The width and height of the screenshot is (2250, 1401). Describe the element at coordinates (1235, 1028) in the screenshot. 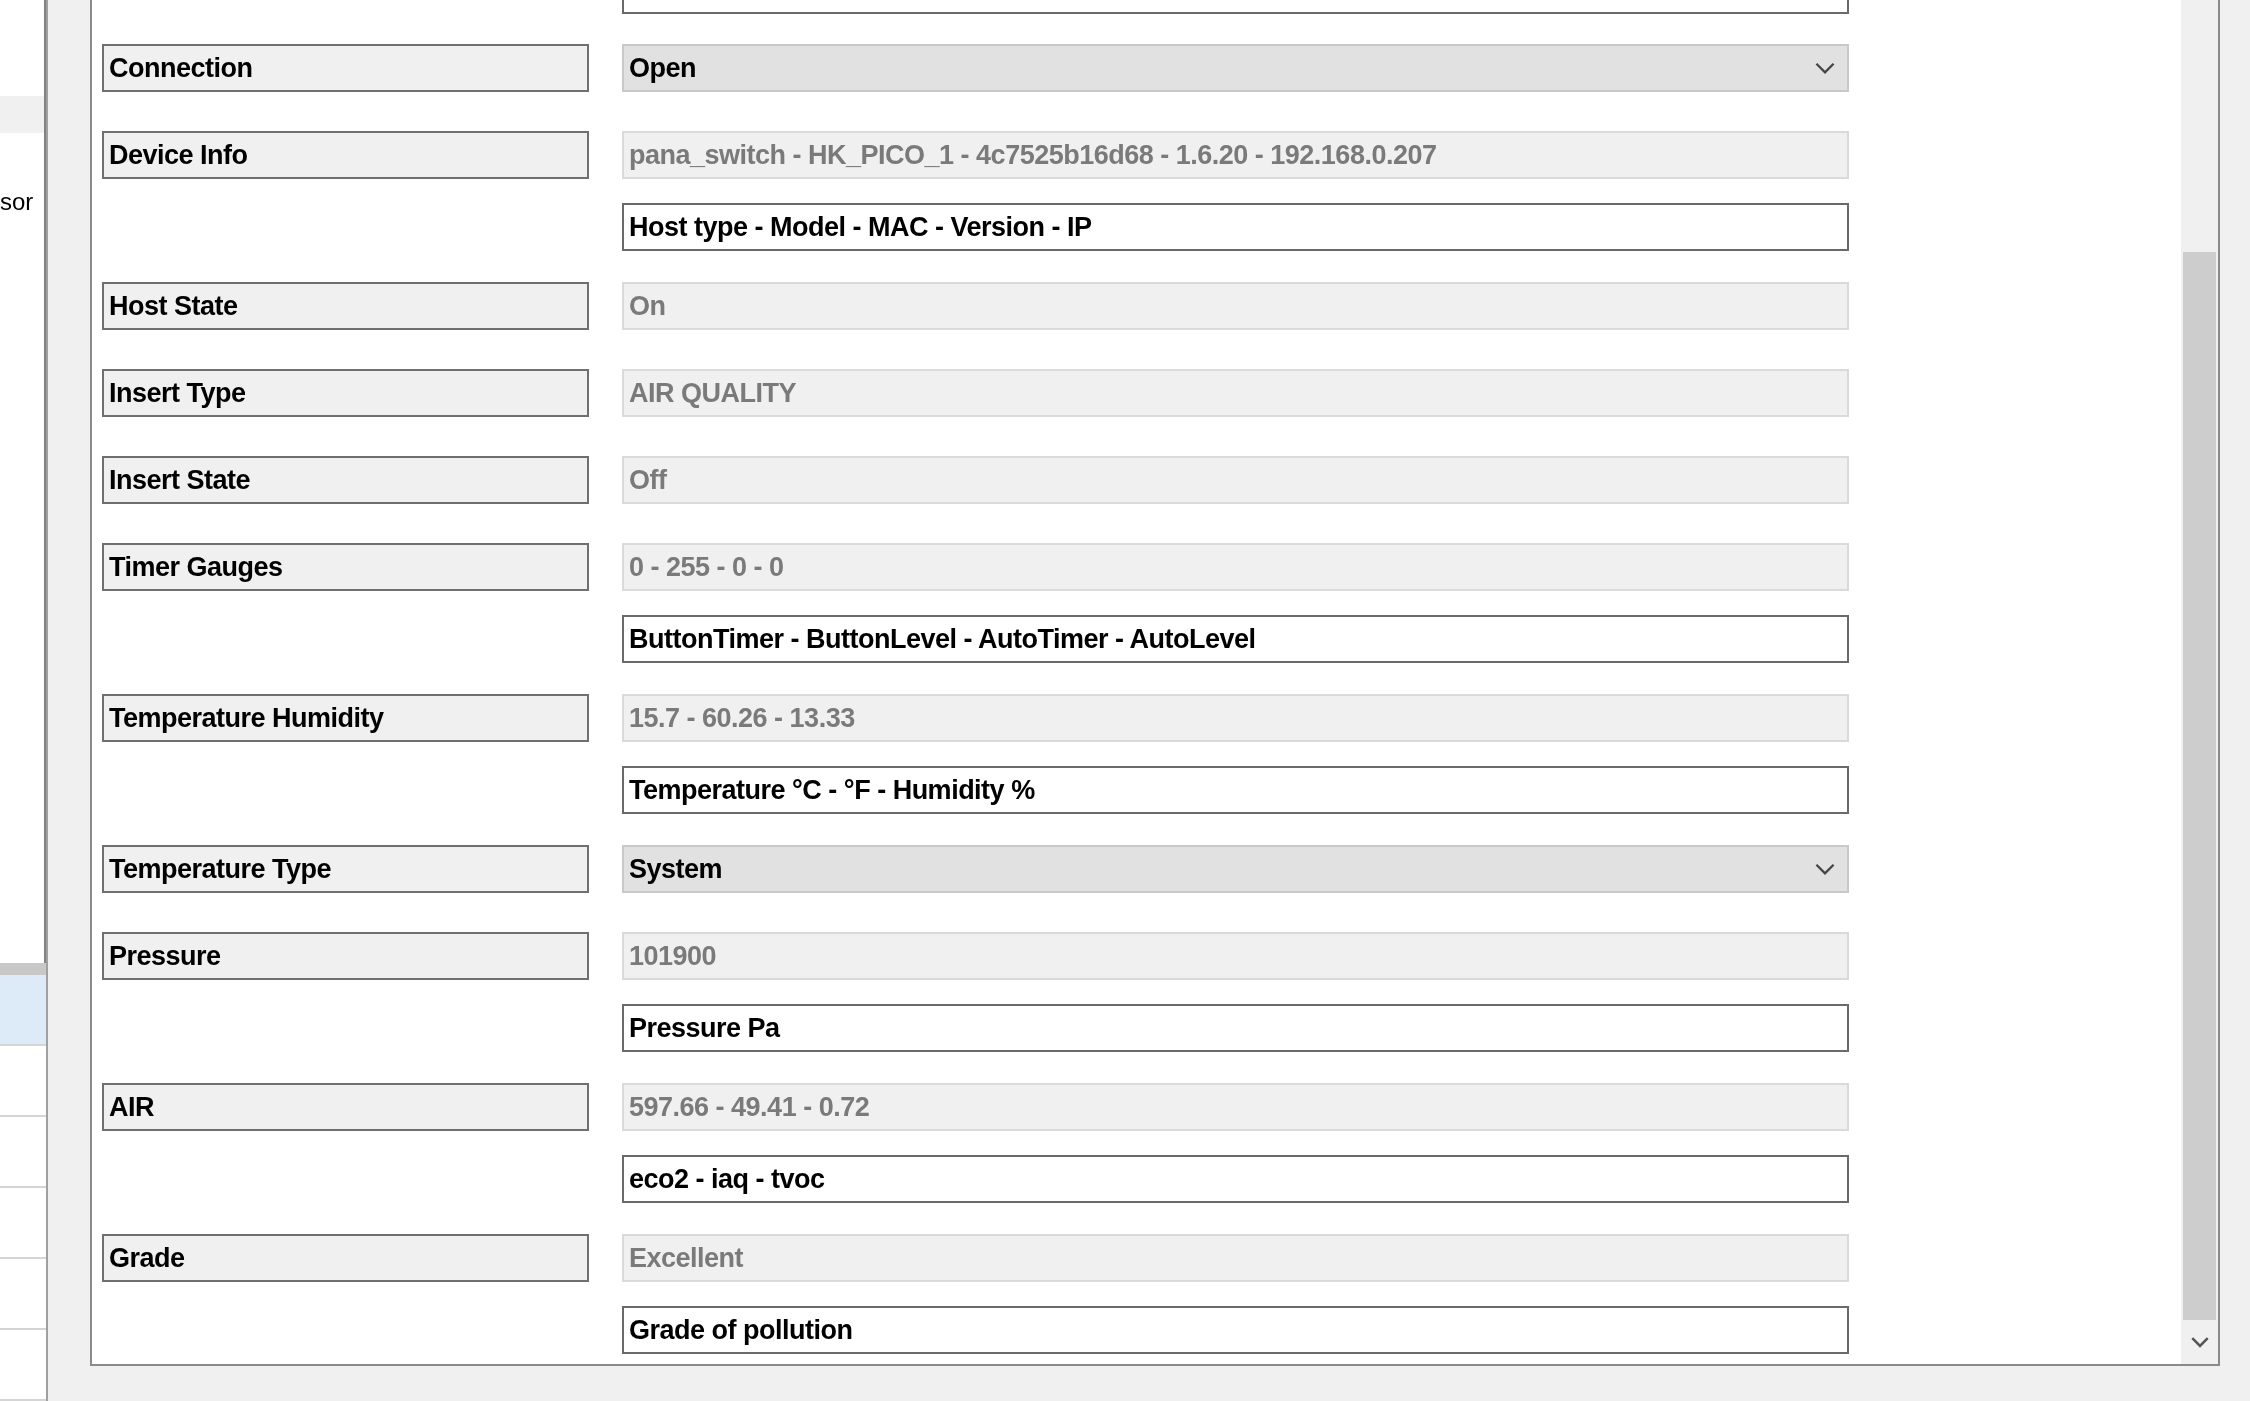

I see `text-field: Pressure Pa` at that location.